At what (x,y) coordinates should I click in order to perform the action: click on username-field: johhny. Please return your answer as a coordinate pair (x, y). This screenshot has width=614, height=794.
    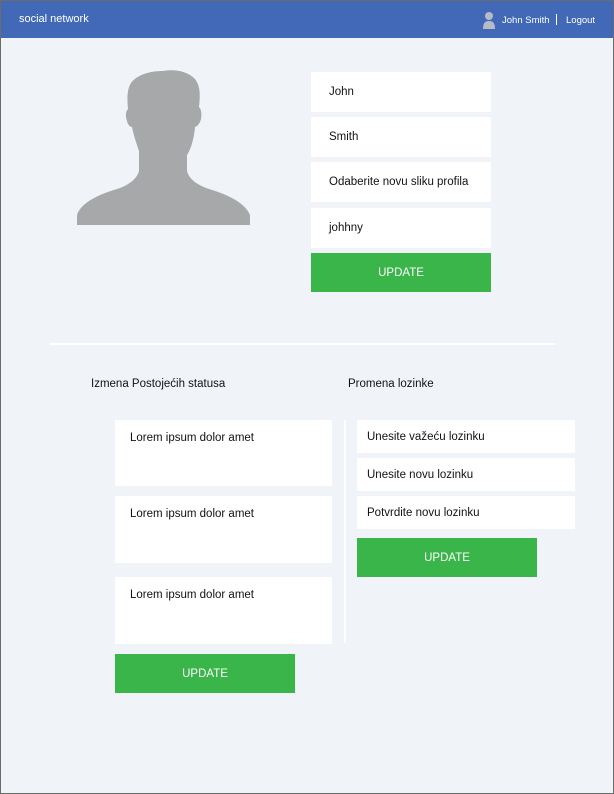
    Looking at the image, I should click on (401, 228).